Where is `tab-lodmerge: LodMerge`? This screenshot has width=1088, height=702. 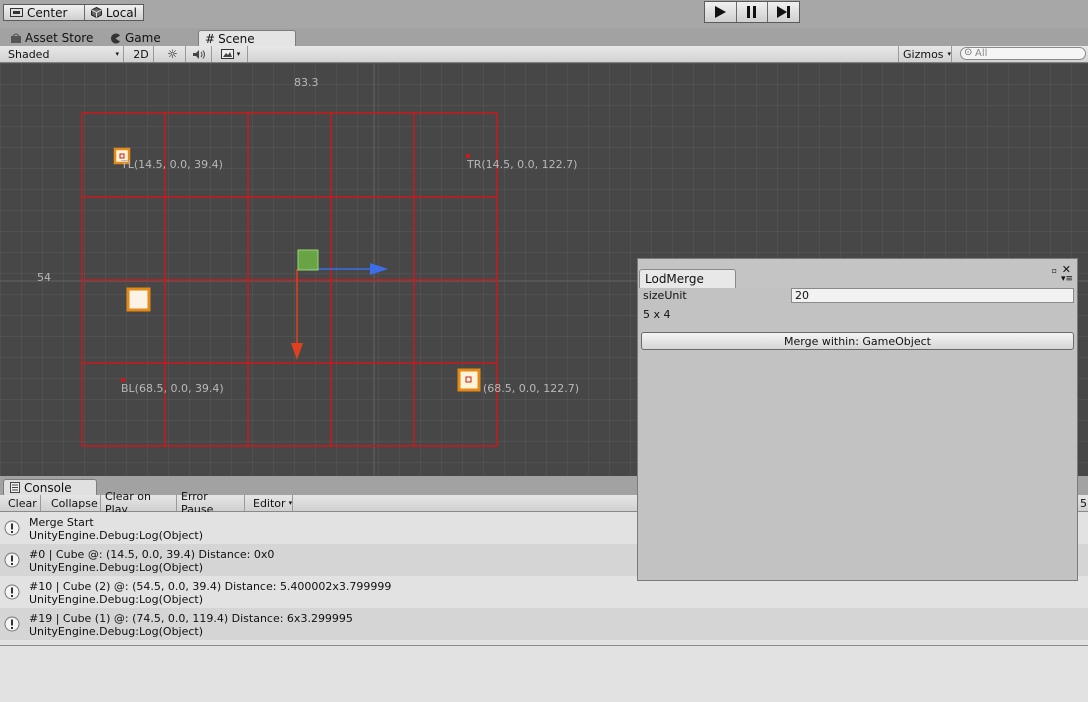
tab-lodmerge: LodMerge is located at coordinates (687, 278).